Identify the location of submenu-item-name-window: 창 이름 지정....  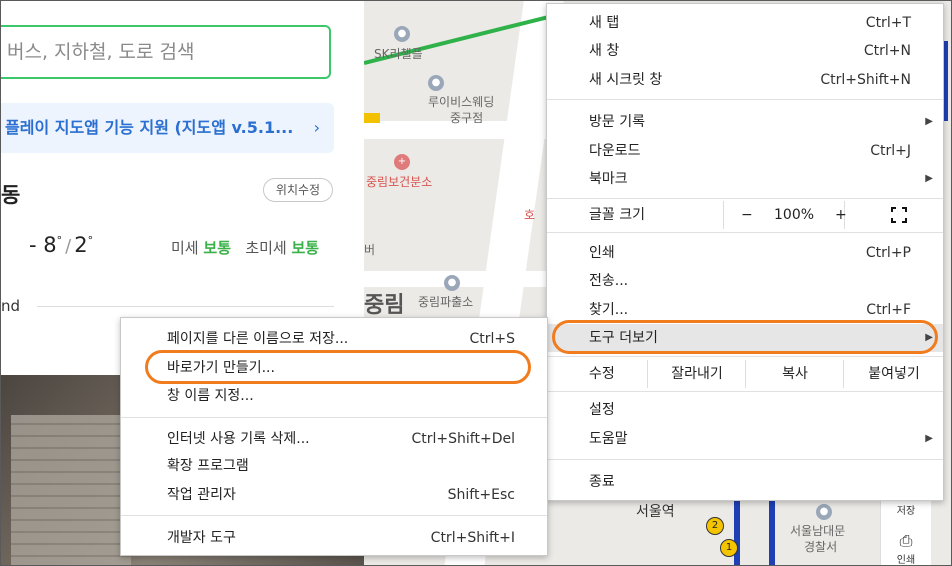
(334, 396).